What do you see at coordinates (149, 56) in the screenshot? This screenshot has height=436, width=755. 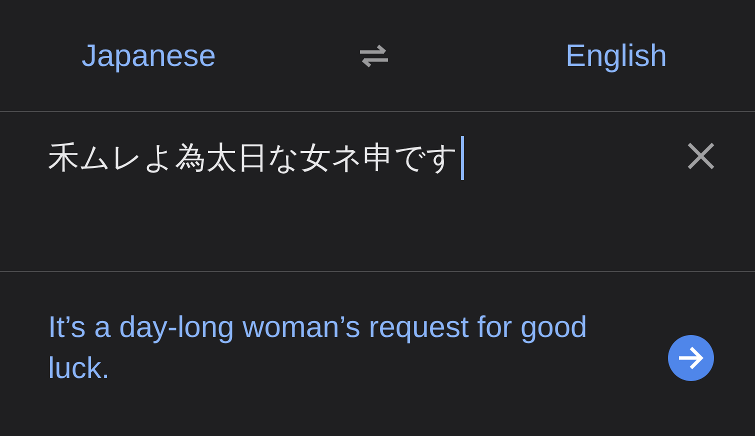 I see `source-language-button: Japanese` at bounding box center [149, 56].